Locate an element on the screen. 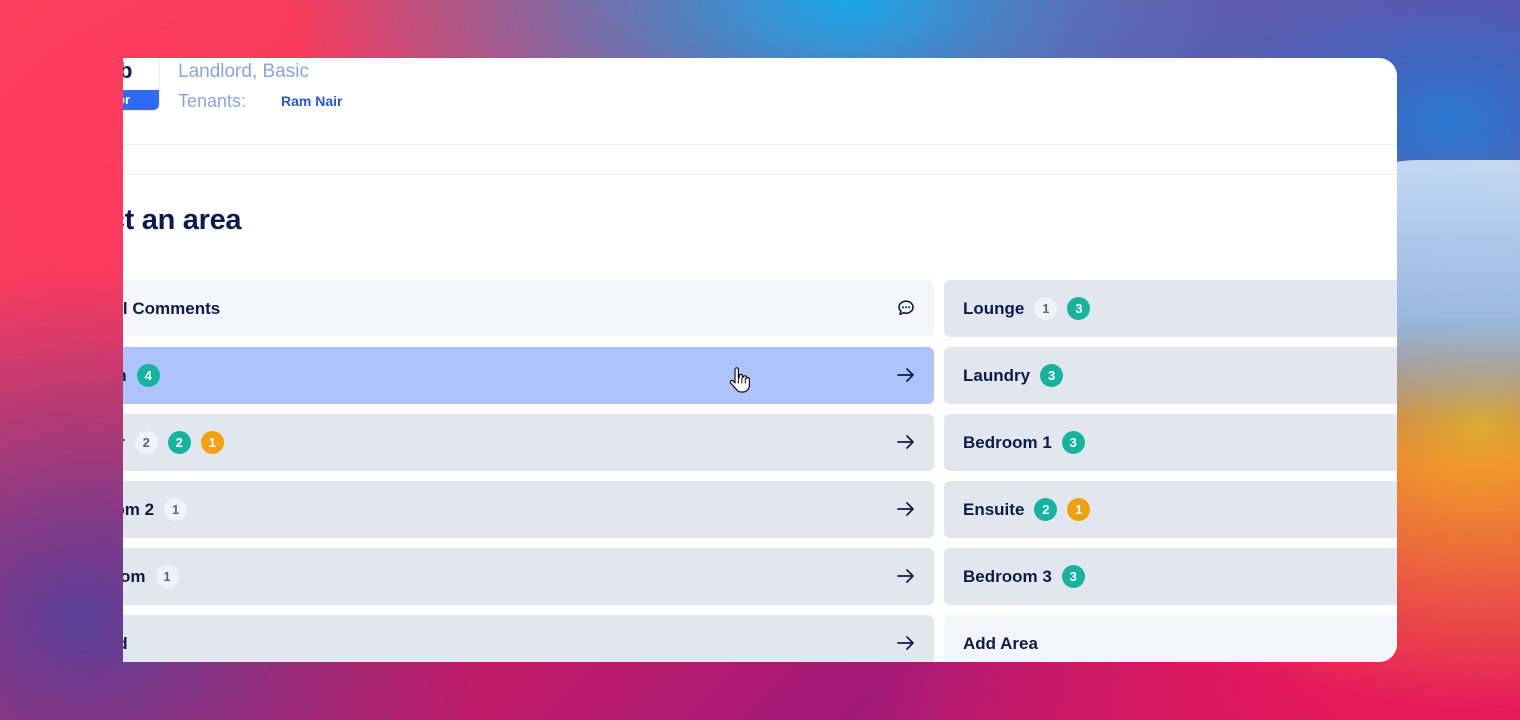 The height and width of the screenshot is (720, 1520). area-ensuite: Ensuite 2 1 is located at coordinates (1170, 509).